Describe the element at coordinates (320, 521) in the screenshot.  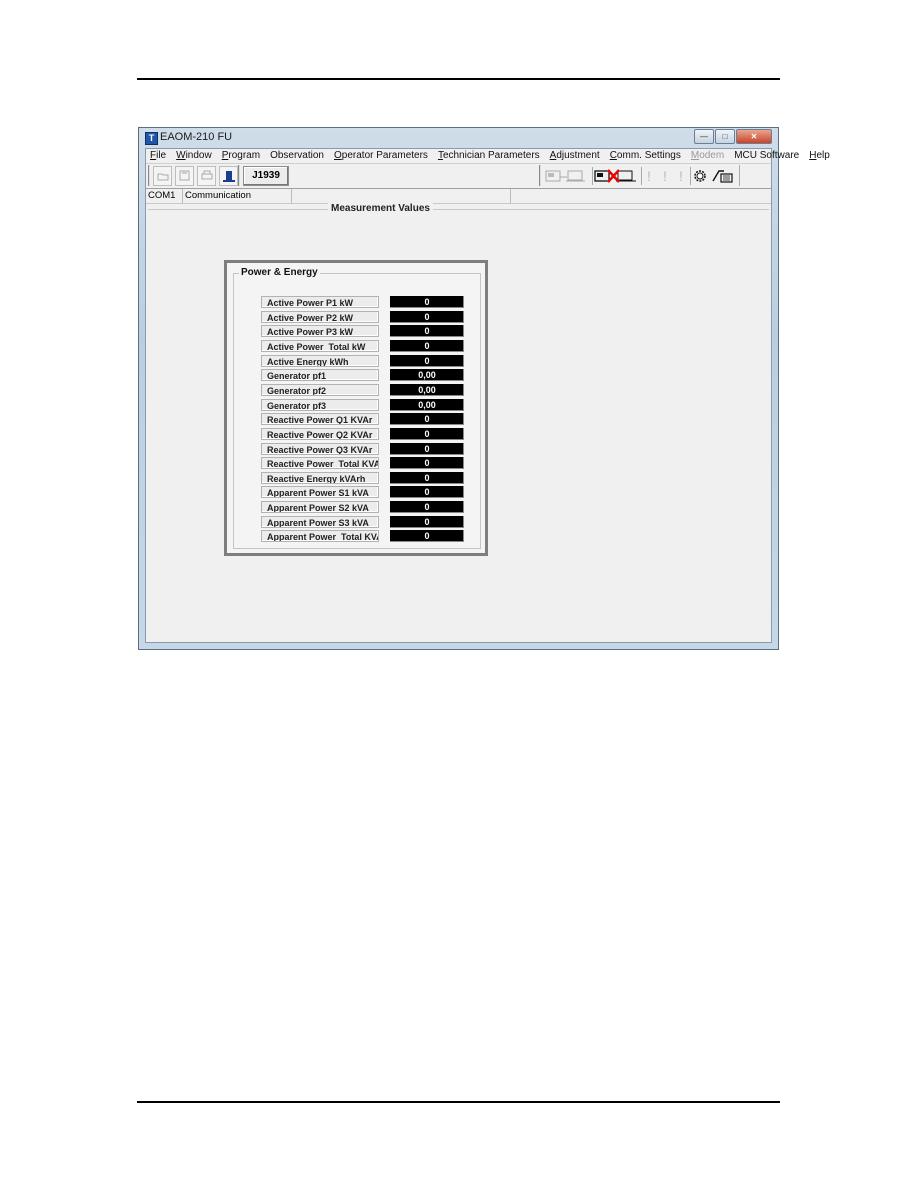
I see `measurement-label: Apparent Power S3 kVA` at that location.